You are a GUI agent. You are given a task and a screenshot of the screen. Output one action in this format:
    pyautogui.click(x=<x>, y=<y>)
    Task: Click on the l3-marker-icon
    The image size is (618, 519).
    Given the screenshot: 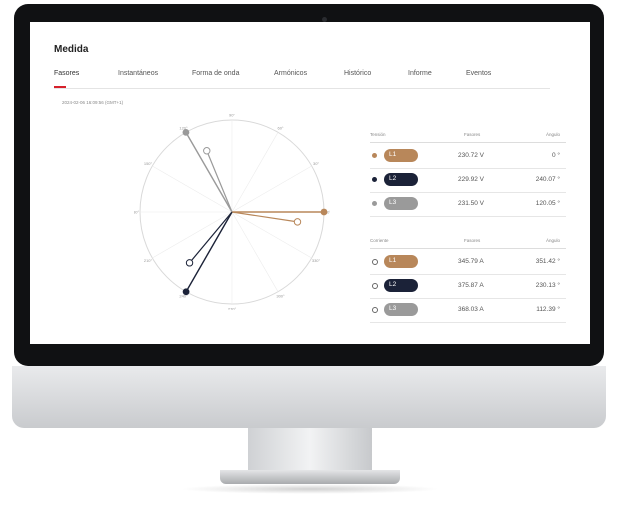 What is the action you would take?
    pyautogui.click(x=374, y=203)
    